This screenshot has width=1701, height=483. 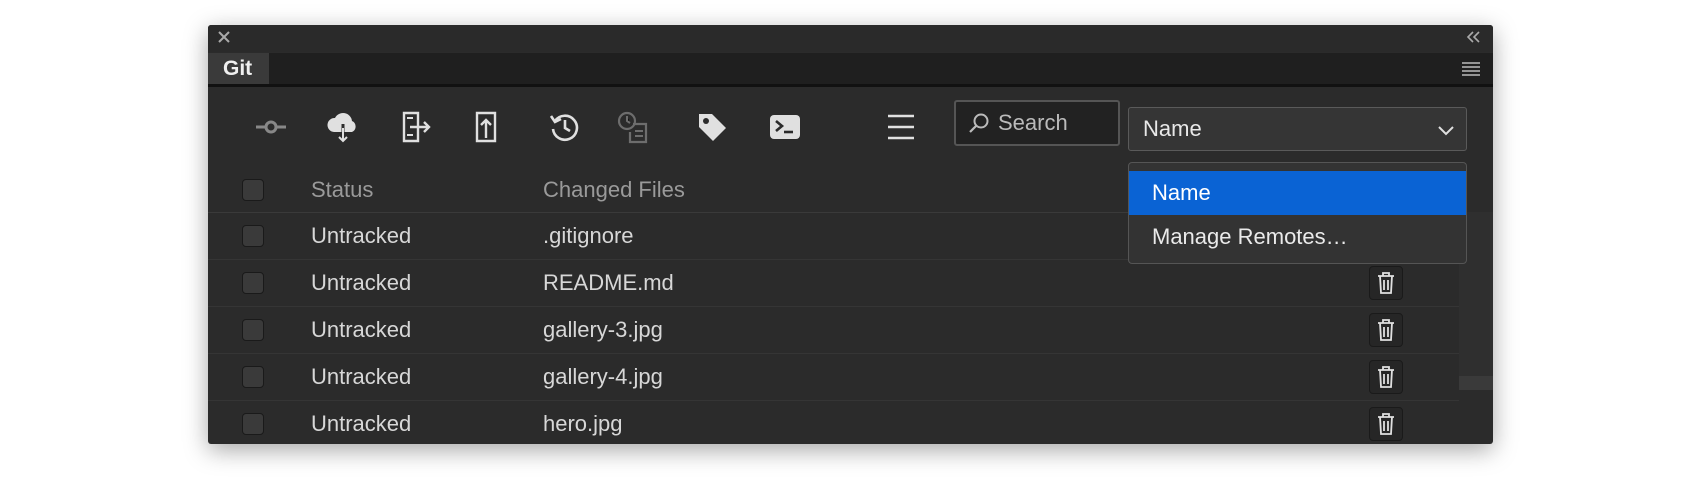 What do you see at coordinates (608, 282) in the screenshot?
I see `row-file: README.md` at bounding box center [608, 282].